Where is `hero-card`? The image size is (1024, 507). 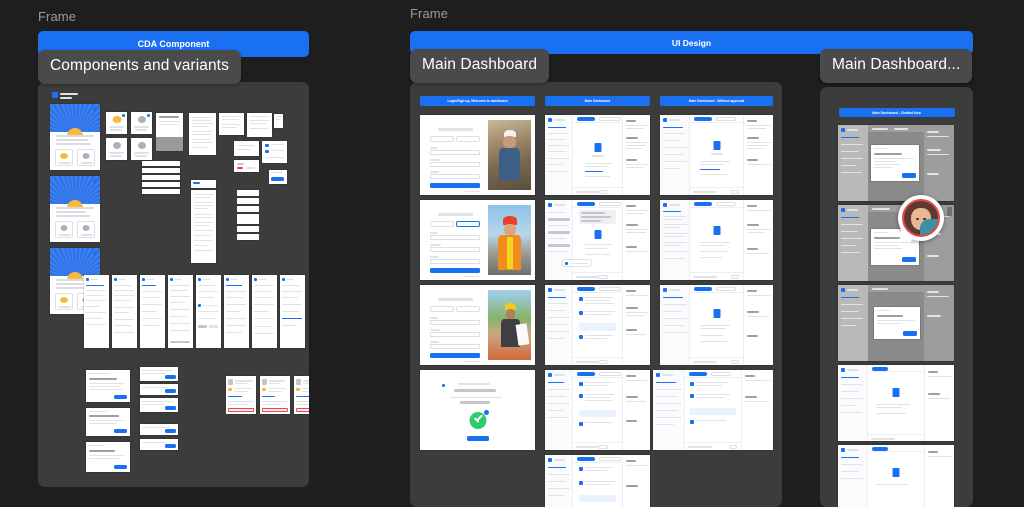
hero-card is located at coordinates (75, 209).